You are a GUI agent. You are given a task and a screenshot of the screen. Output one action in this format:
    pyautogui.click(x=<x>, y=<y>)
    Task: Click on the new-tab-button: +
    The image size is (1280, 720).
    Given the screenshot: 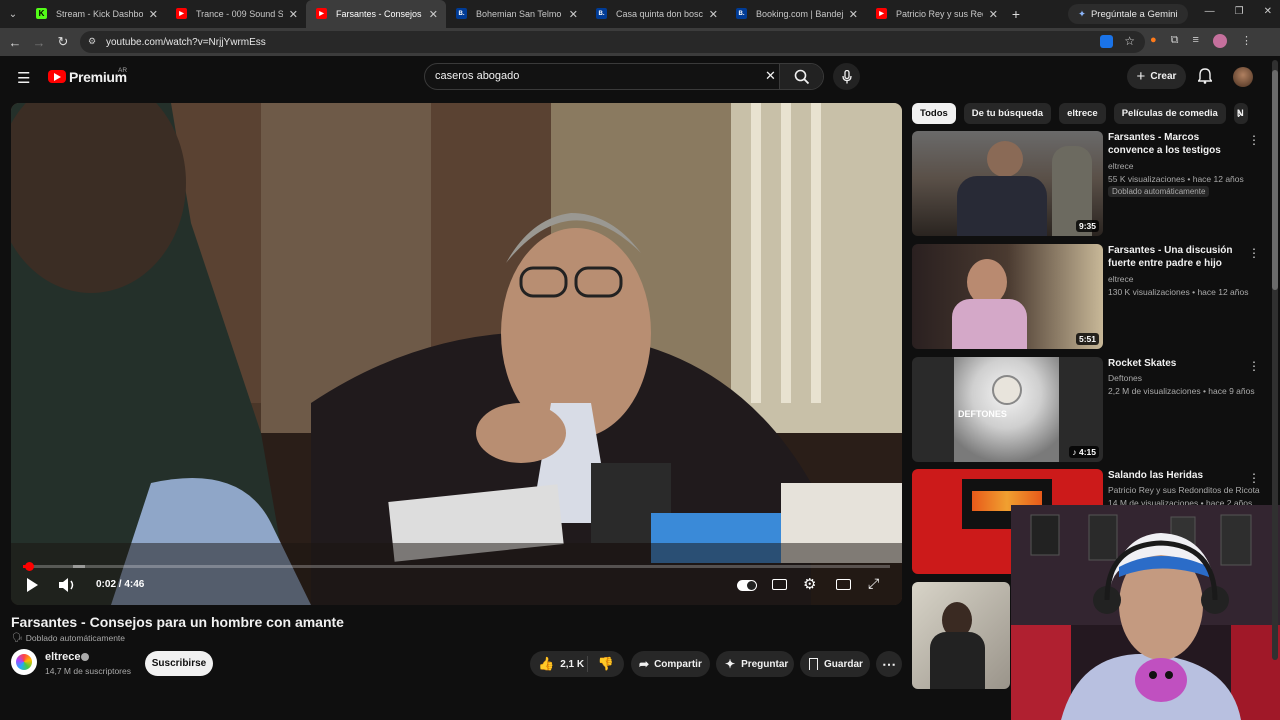 What is the action you would take?
    pyautogui.click(x=1016, y=14)
    